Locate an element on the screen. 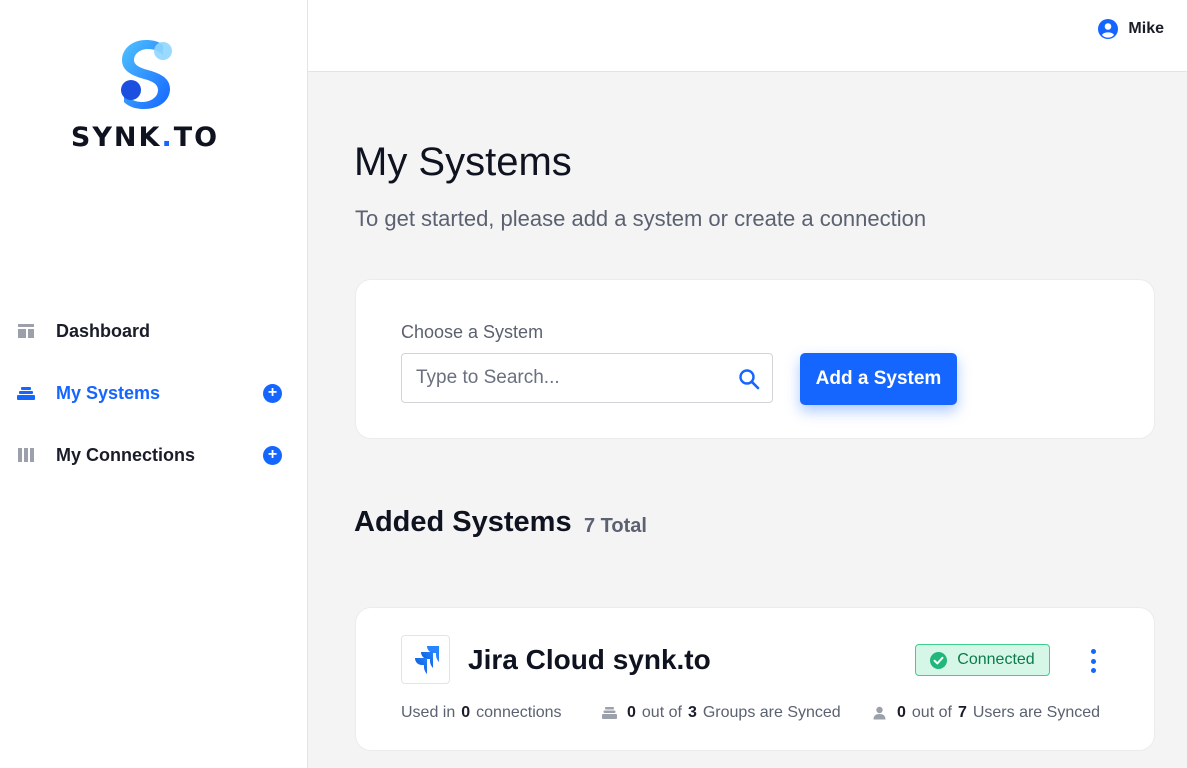 Image resolution: width=1187 pixels, height=768 pixels. users-suffix: Users are Synced is located at coordinates (1036, 712).